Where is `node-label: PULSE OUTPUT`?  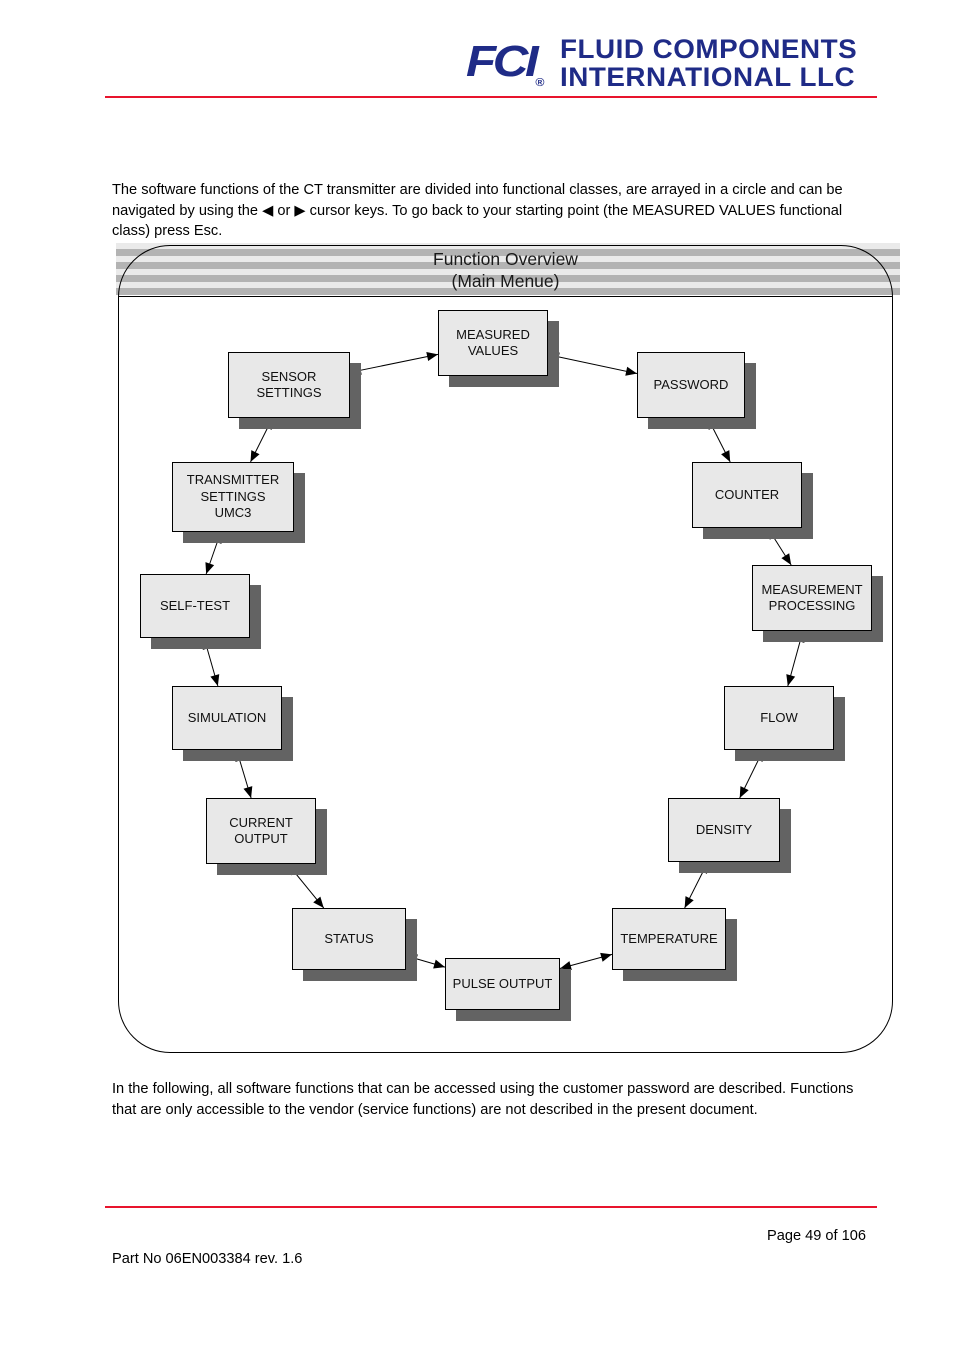
node-label: PULSE OUTPUT is located at coordinates (502, 983).